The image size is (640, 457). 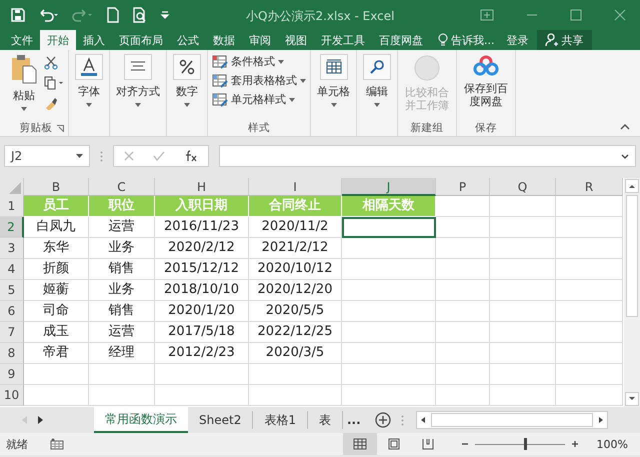 I want to click on formula-input, so click(x=427, y=156).